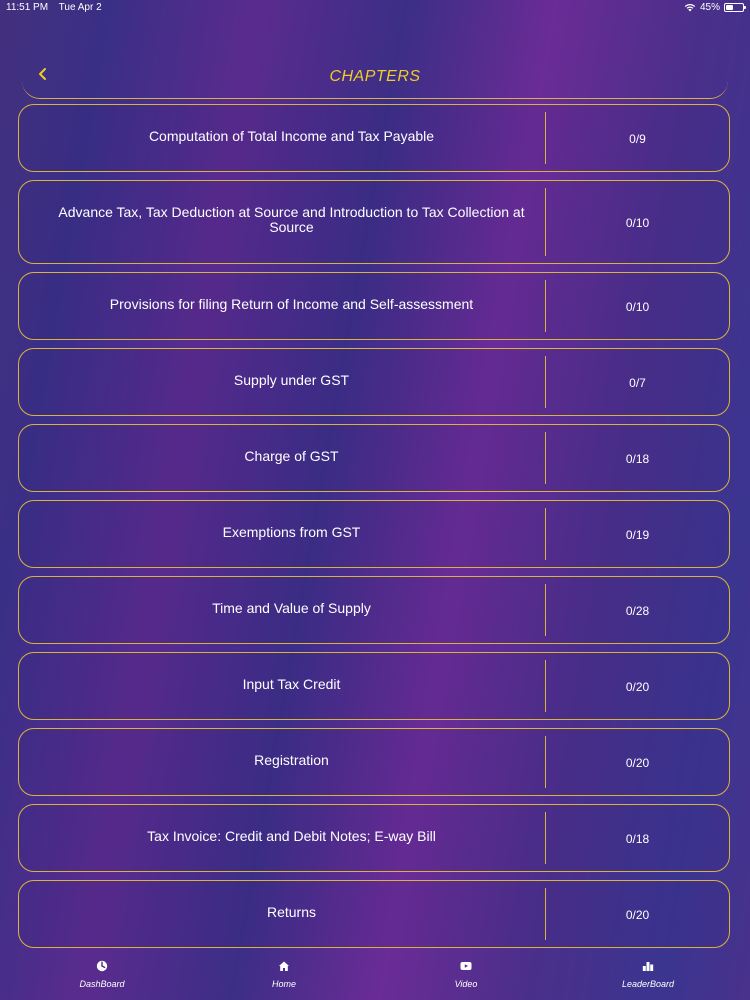 This screenshot has height=1000, width=750. What do you see at coordinates (102, 984) in the screenshot?
I see `tab-dashboard-label: DashBoard` at bounding box center [102, 984].